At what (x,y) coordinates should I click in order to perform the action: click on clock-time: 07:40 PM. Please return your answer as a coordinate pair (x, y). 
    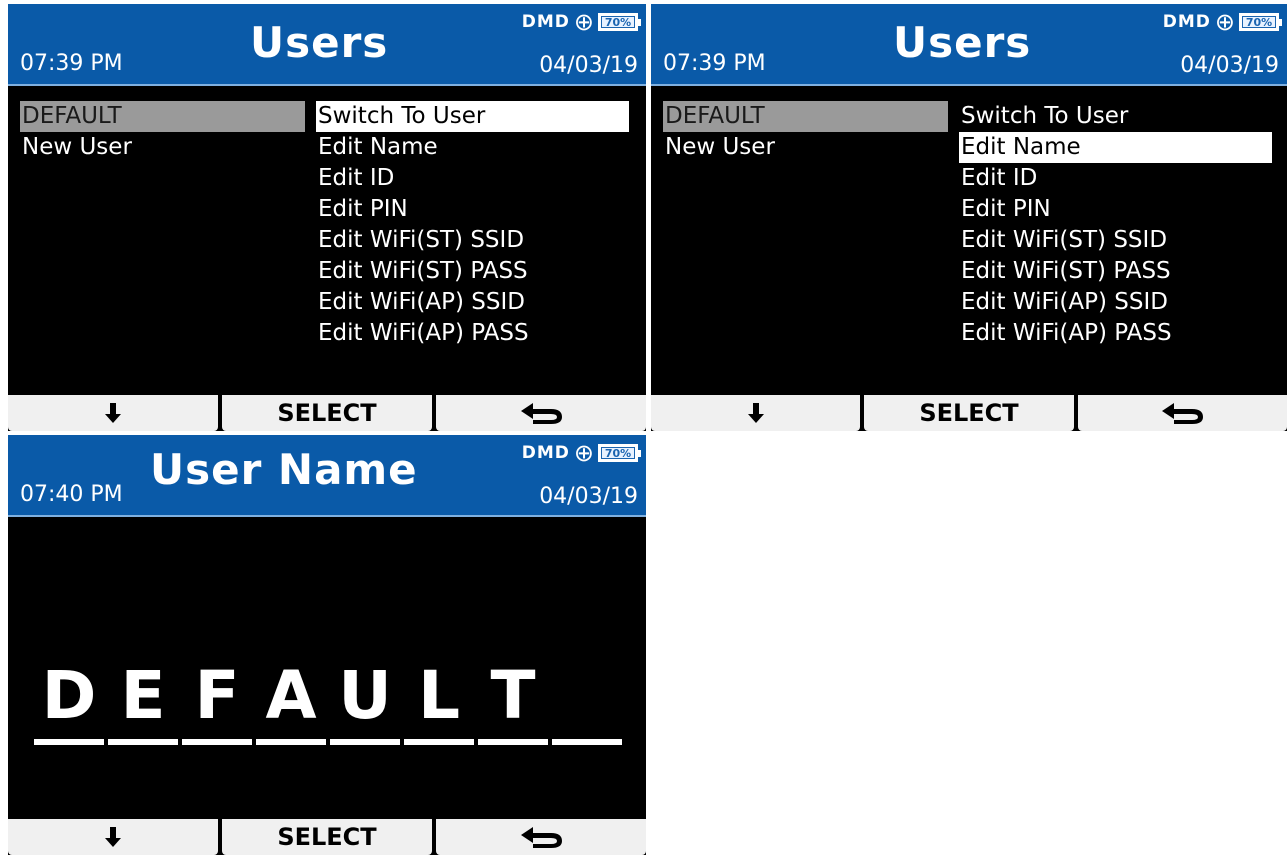
    Looking at the image, I should click on (71, 494).